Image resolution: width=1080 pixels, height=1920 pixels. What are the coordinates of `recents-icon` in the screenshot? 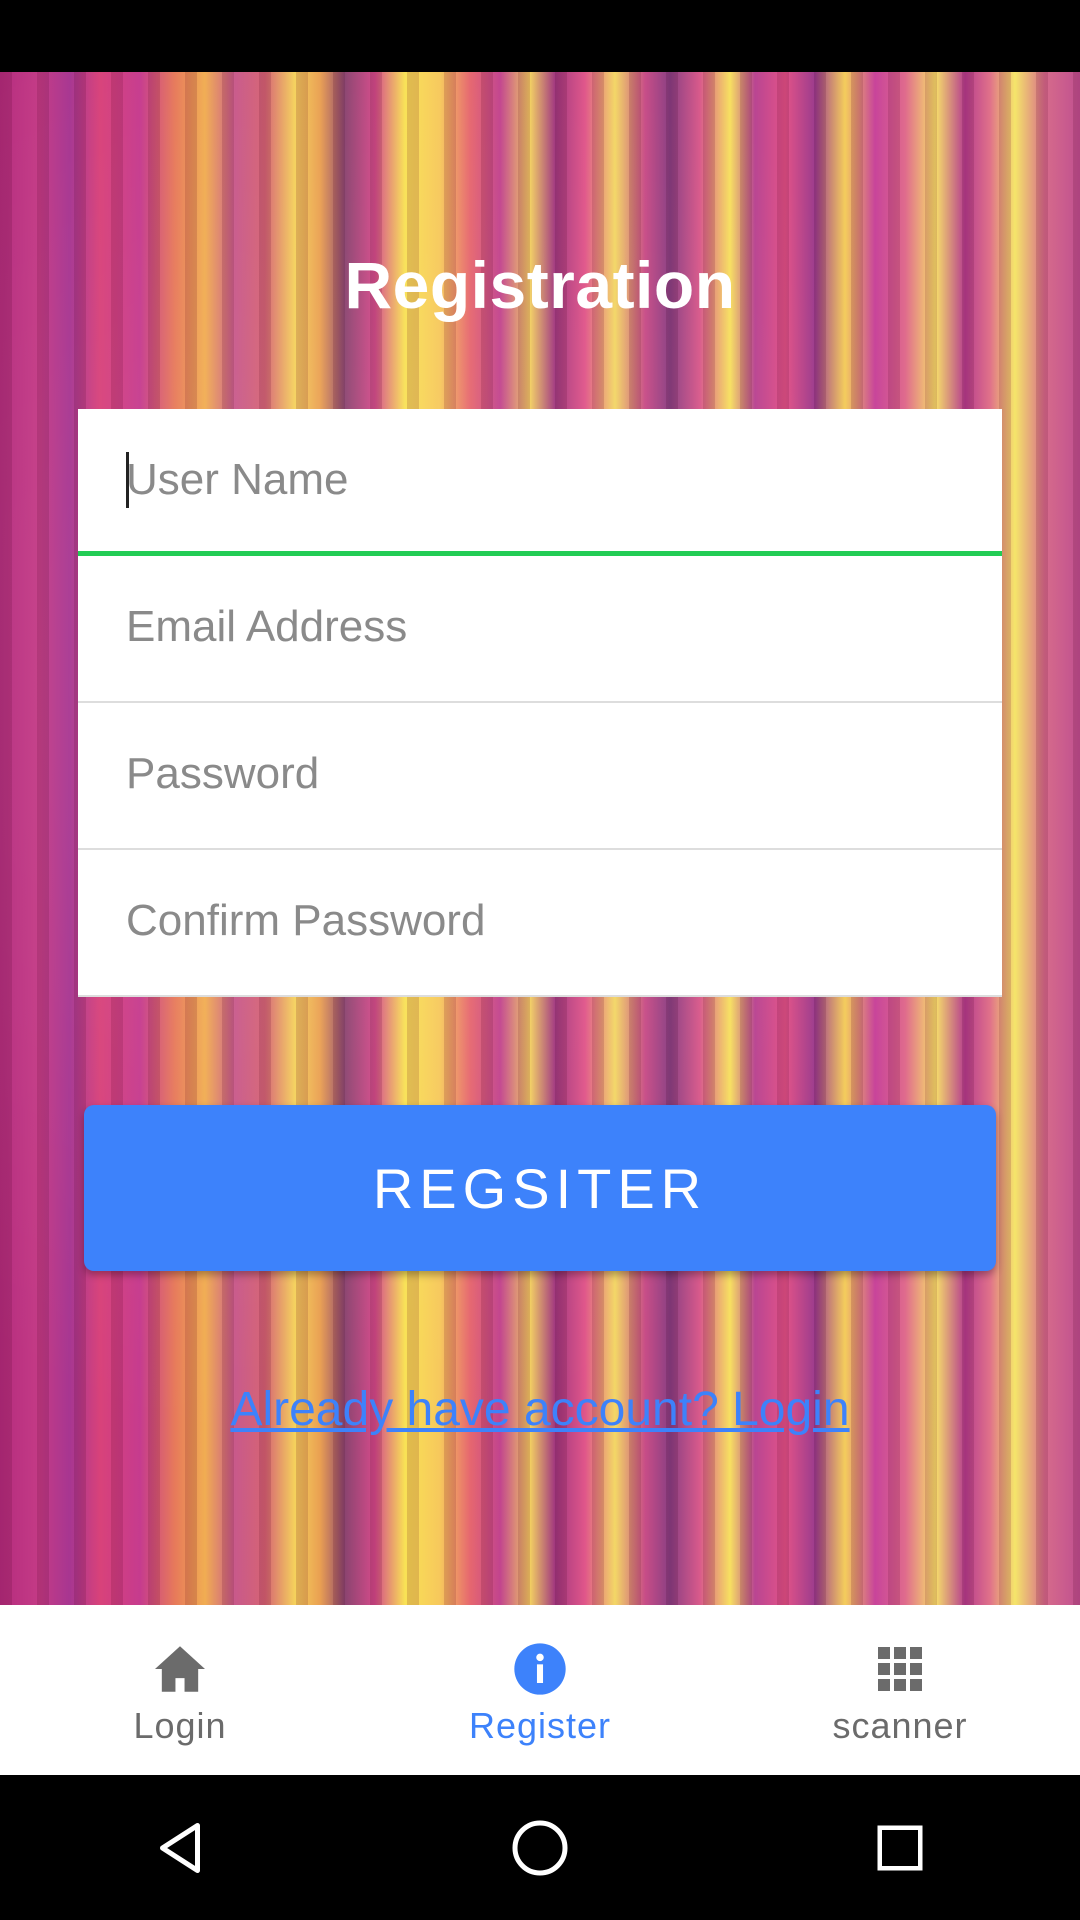 It's located at (900, 1848).